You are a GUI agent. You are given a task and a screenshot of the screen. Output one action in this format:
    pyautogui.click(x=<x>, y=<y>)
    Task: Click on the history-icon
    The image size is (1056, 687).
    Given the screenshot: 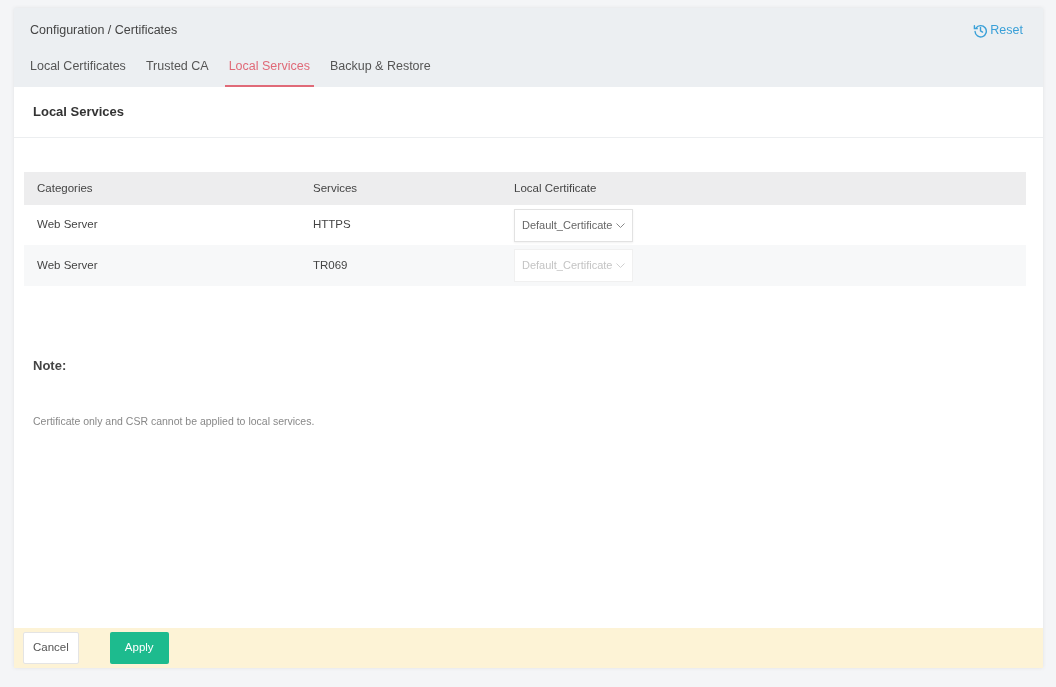 What is the action you would take?
    pyautogui.click(x=981, y=30)
    